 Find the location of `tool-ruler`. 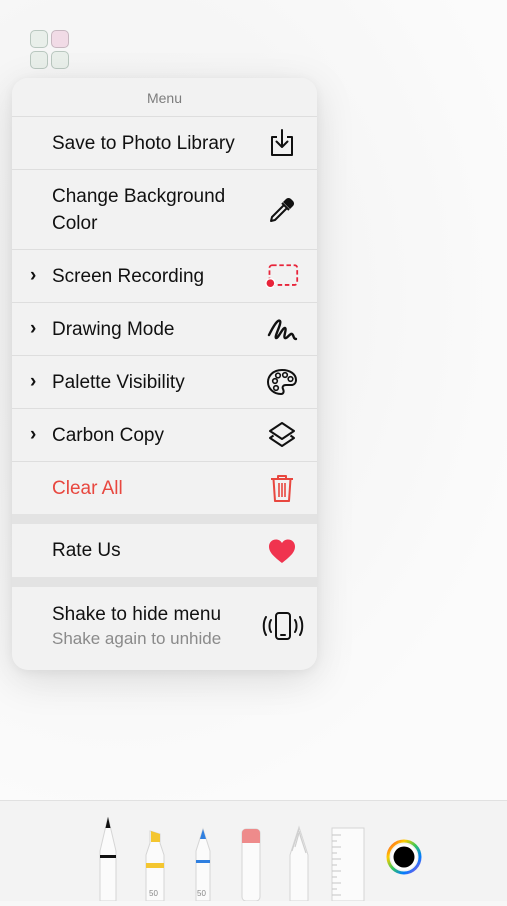

tool-ruler is located at coordinates (348, 864).